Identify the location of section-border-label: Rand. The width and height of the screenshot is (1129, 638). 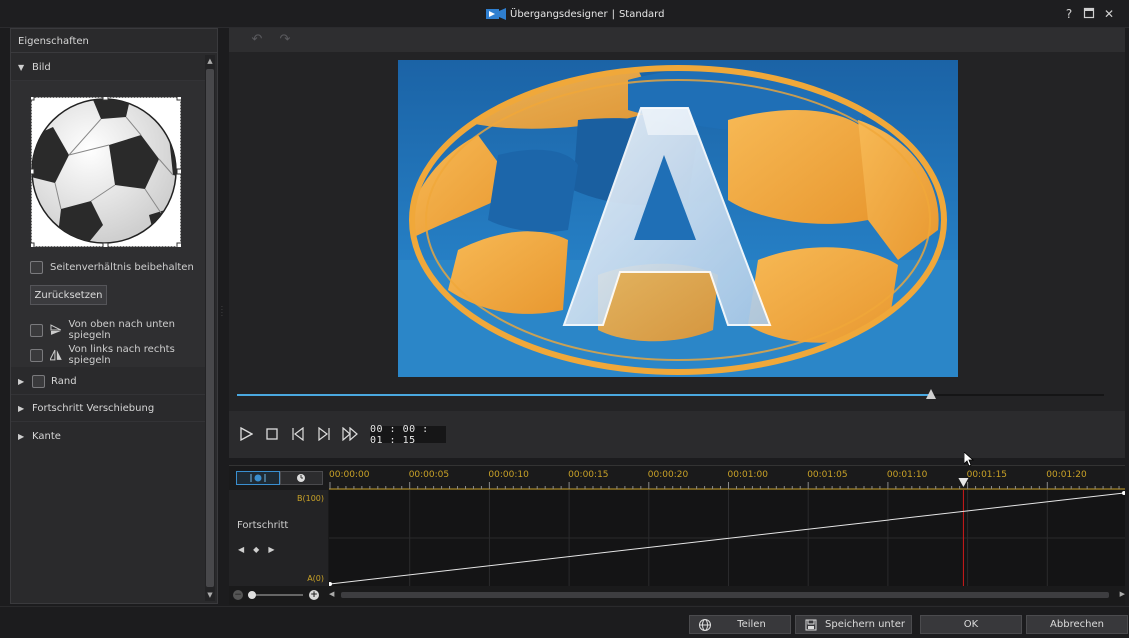
(64, 381).